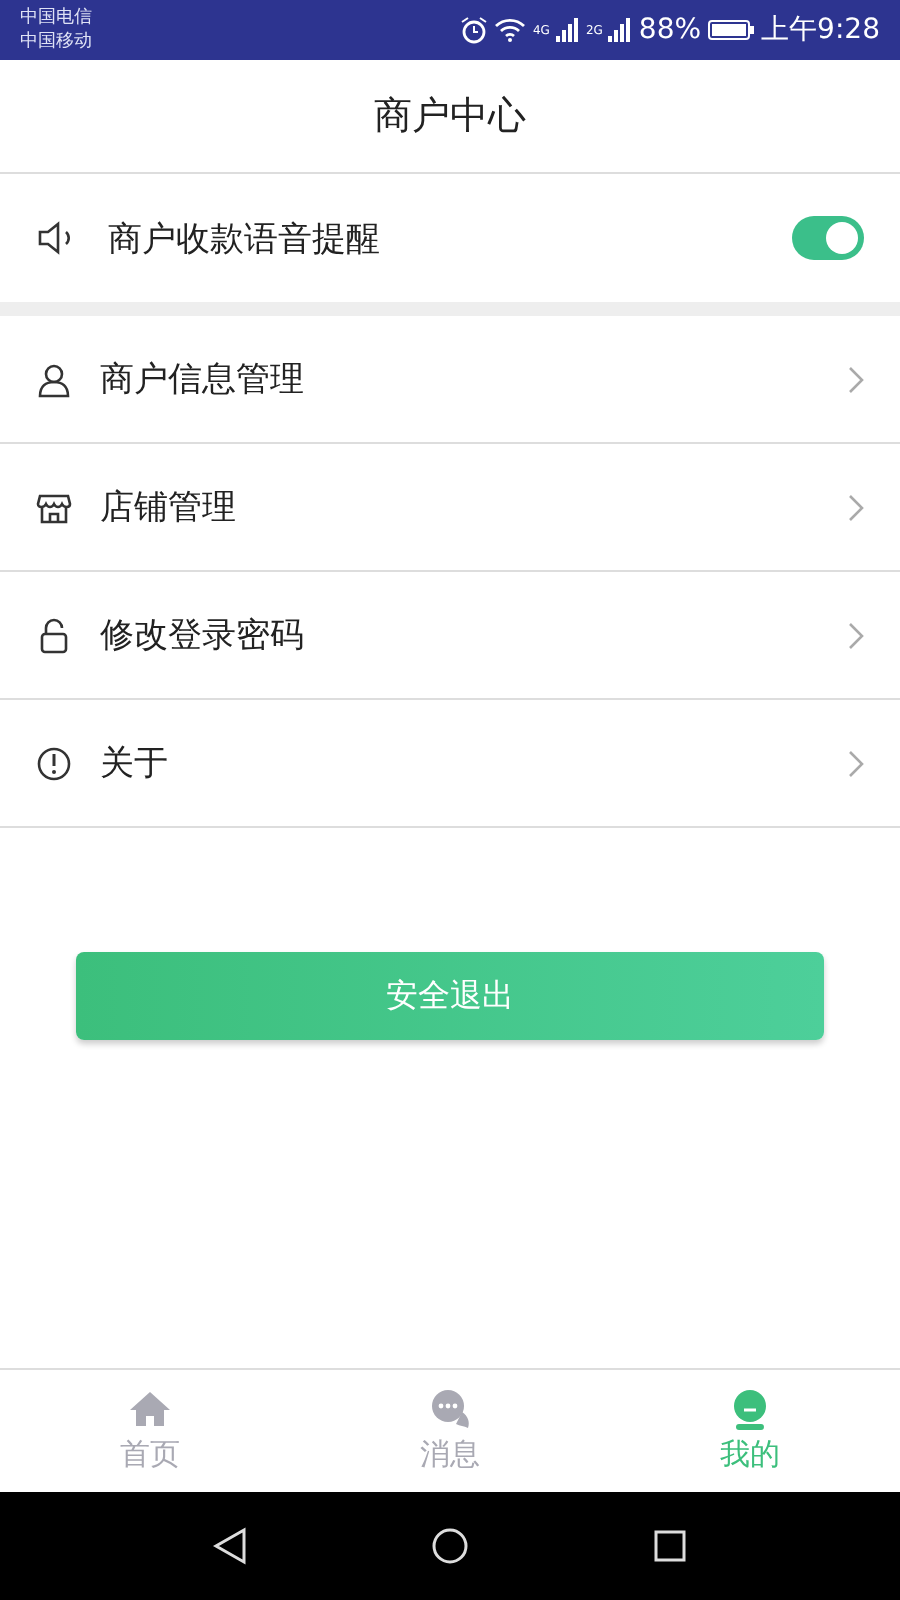 This screenshot has width=900, height=1600. What do you see at coordinates (510, 30) in the screenshot?
I see `wifi-icon` at bounding box center [510, 30].